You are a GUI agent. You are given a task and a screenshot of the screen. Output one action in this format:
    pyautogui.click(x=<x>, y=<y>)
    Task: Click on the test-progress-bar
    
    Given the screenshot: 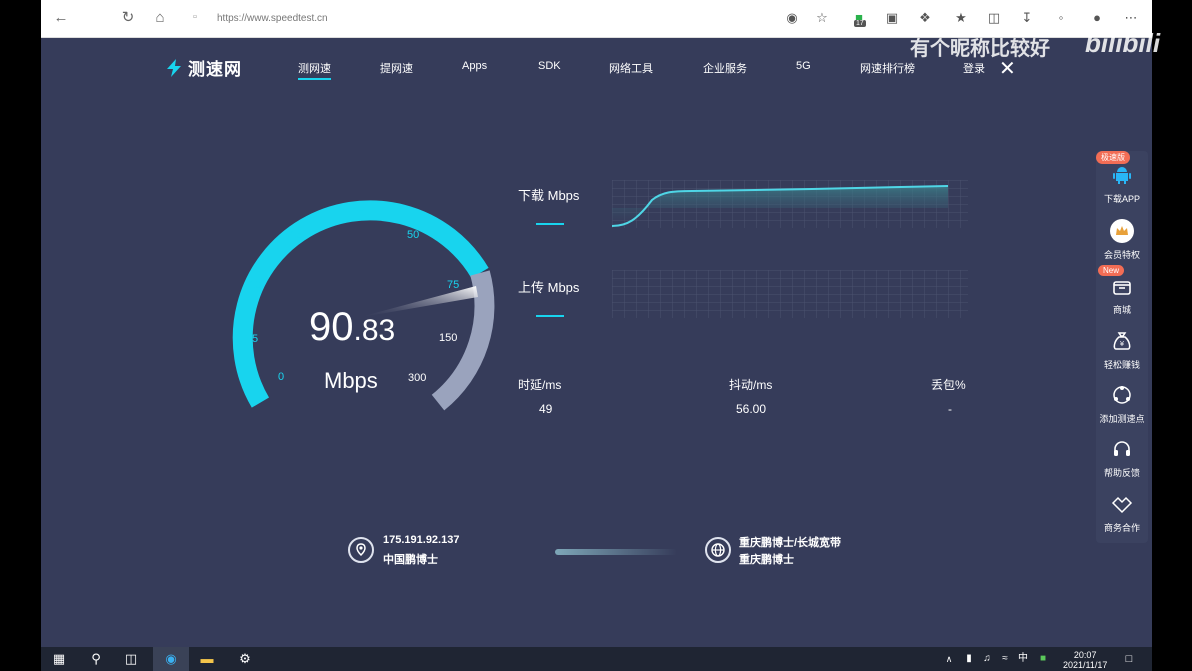 What is the action you would take?
    pyautogui.click(x=616, y=552)
    